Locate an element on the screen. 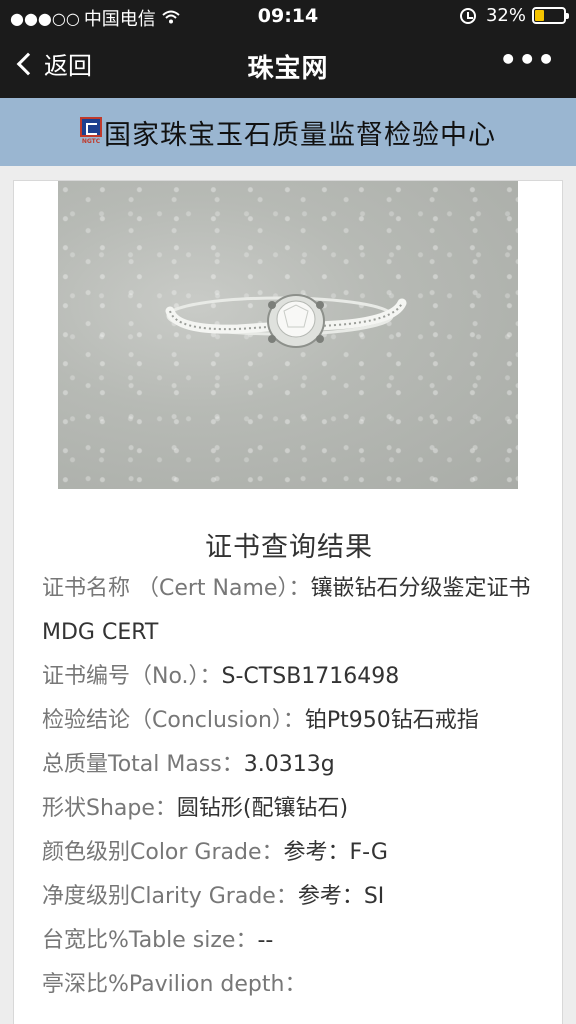  battery-icon is located at coordinates (550, 15).